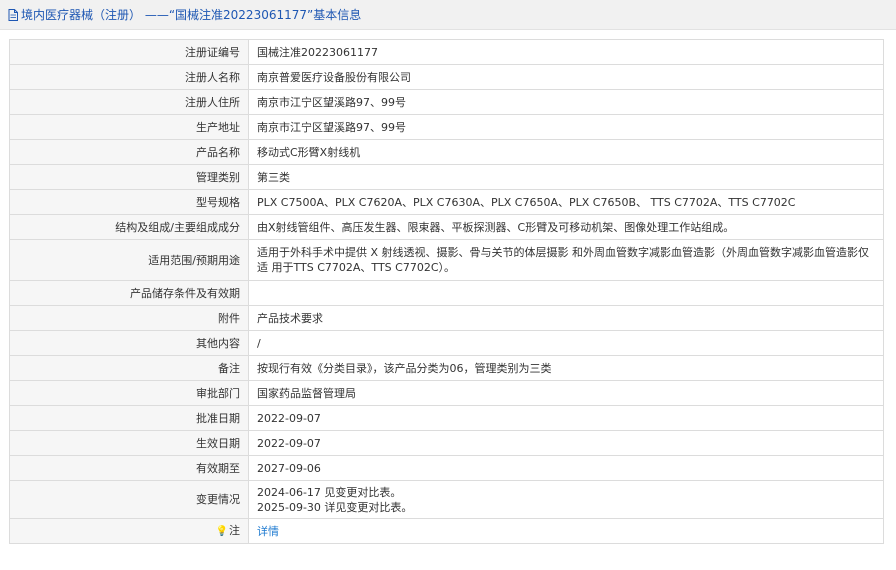  Describe the element at coordinates (129, 443) in the screenshot. I see `row-label: 生效日期` at that location.